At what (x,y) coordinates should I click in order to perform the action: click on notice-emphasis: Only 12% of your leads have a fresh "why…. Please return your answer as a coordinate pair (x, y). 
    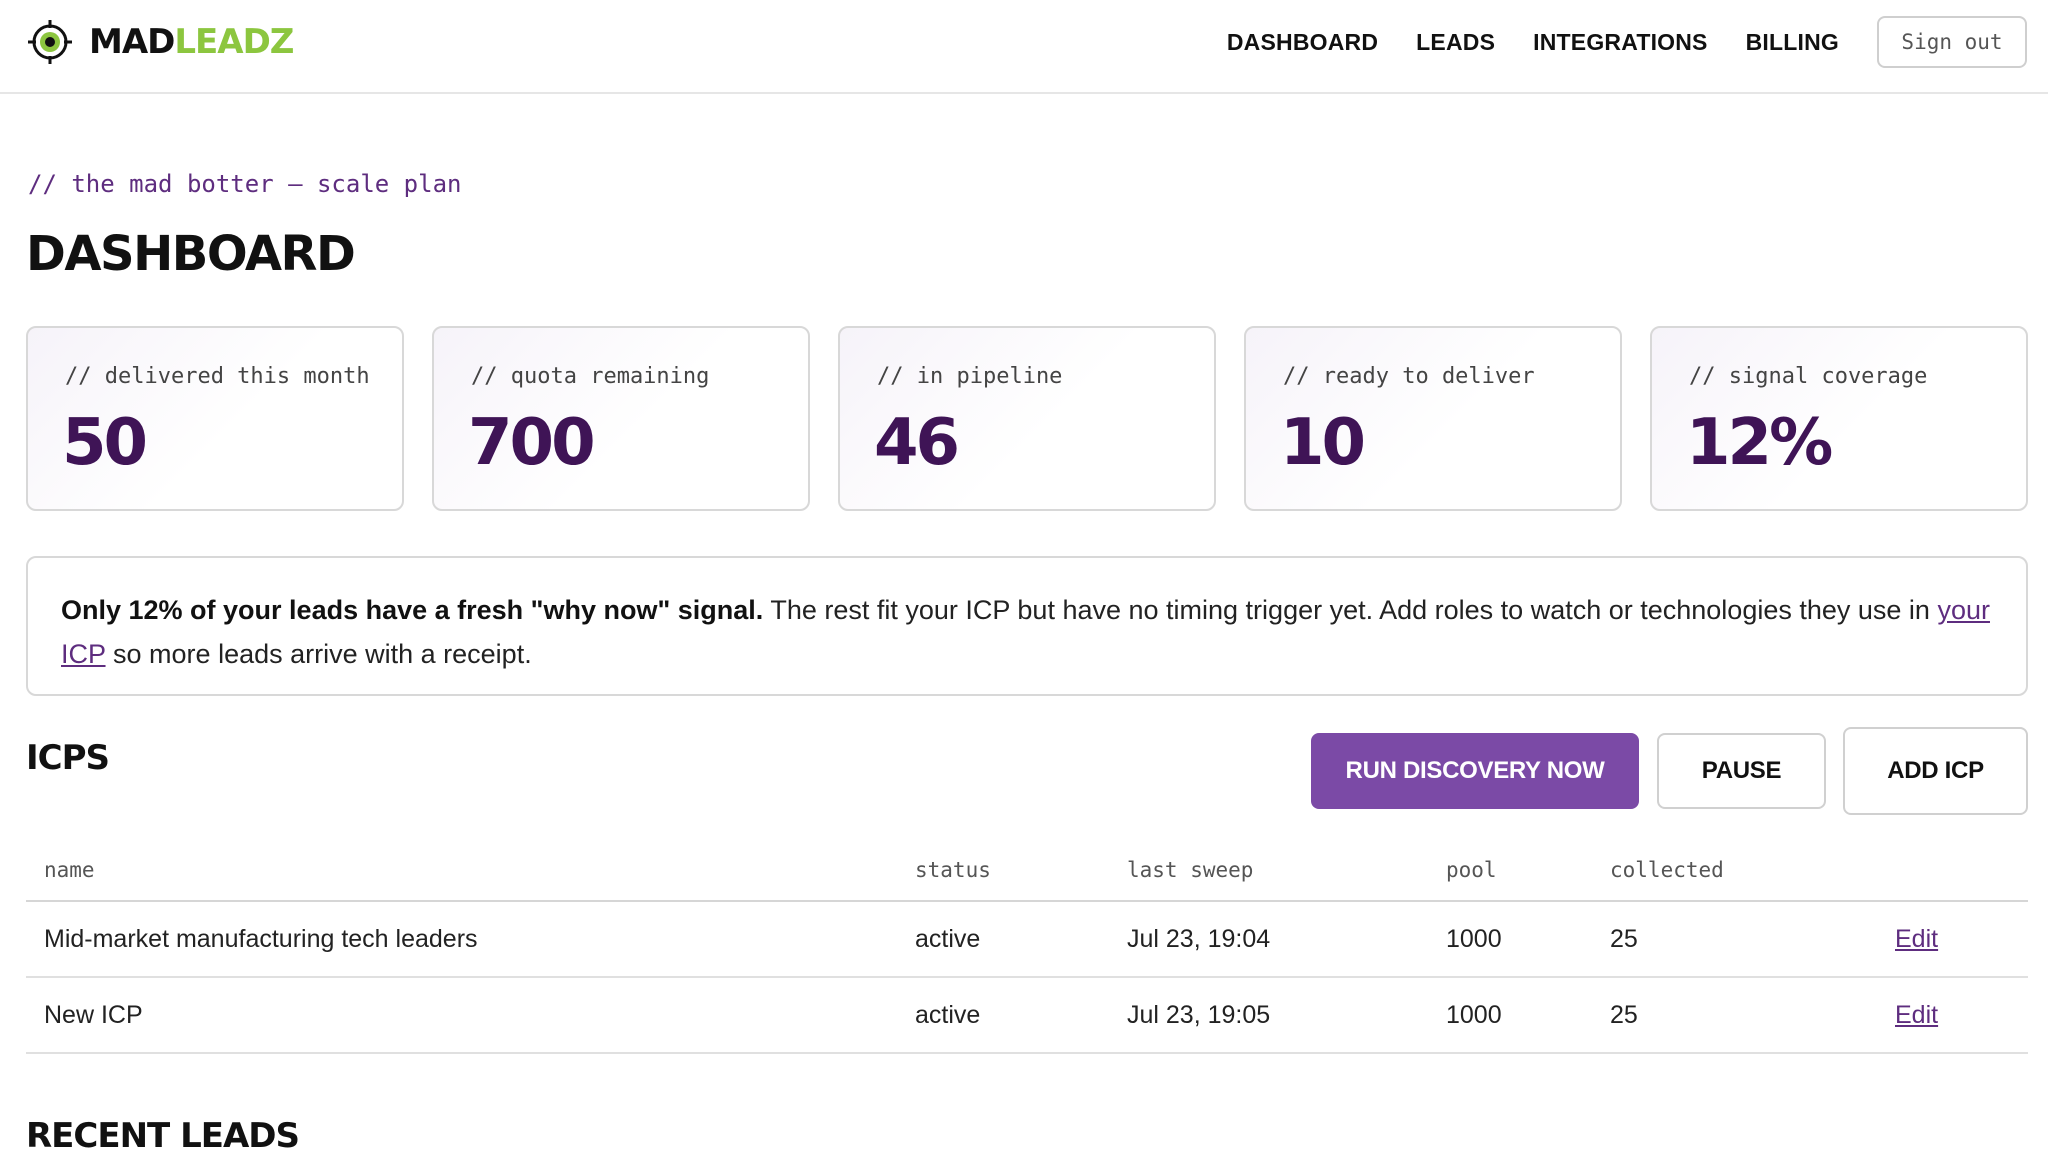
    Looking at the image, I should click on (412, 610).